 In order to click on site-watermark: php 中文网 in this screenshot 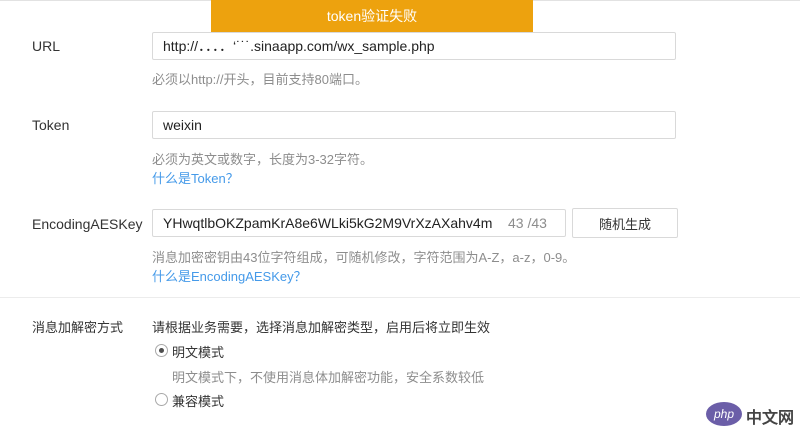, I will do `click(751, 415)`.